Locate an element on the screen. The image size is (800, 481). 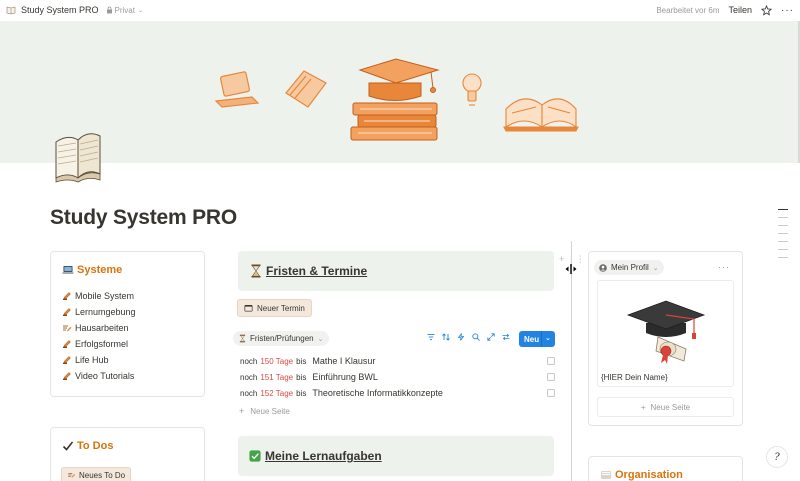
database-toolbar is located at coordinates (468, 337).